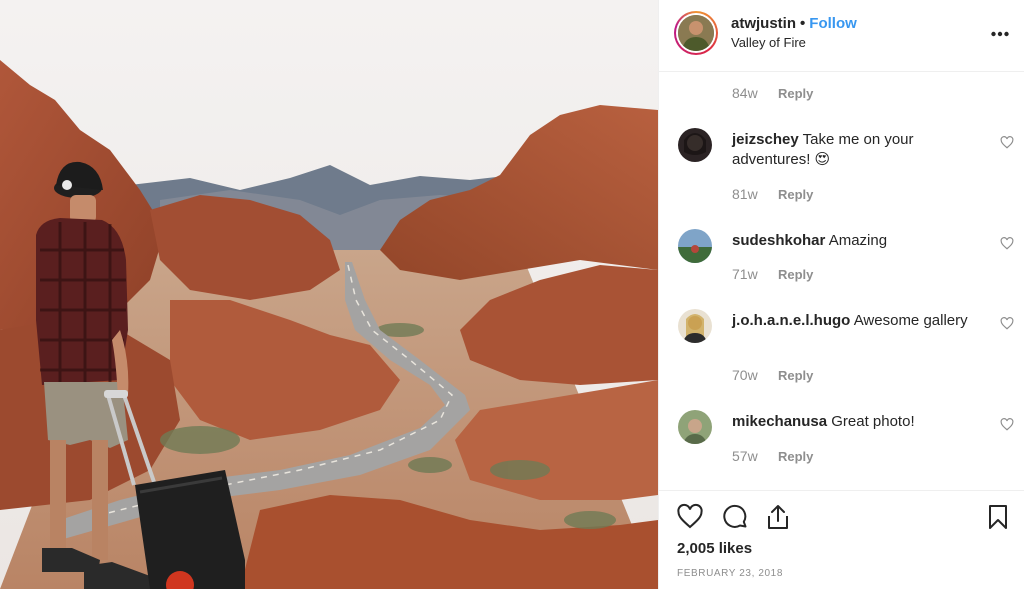  Describe the element at coordinates (778, 517) in the screenshot. I see `share-icon` at that location.